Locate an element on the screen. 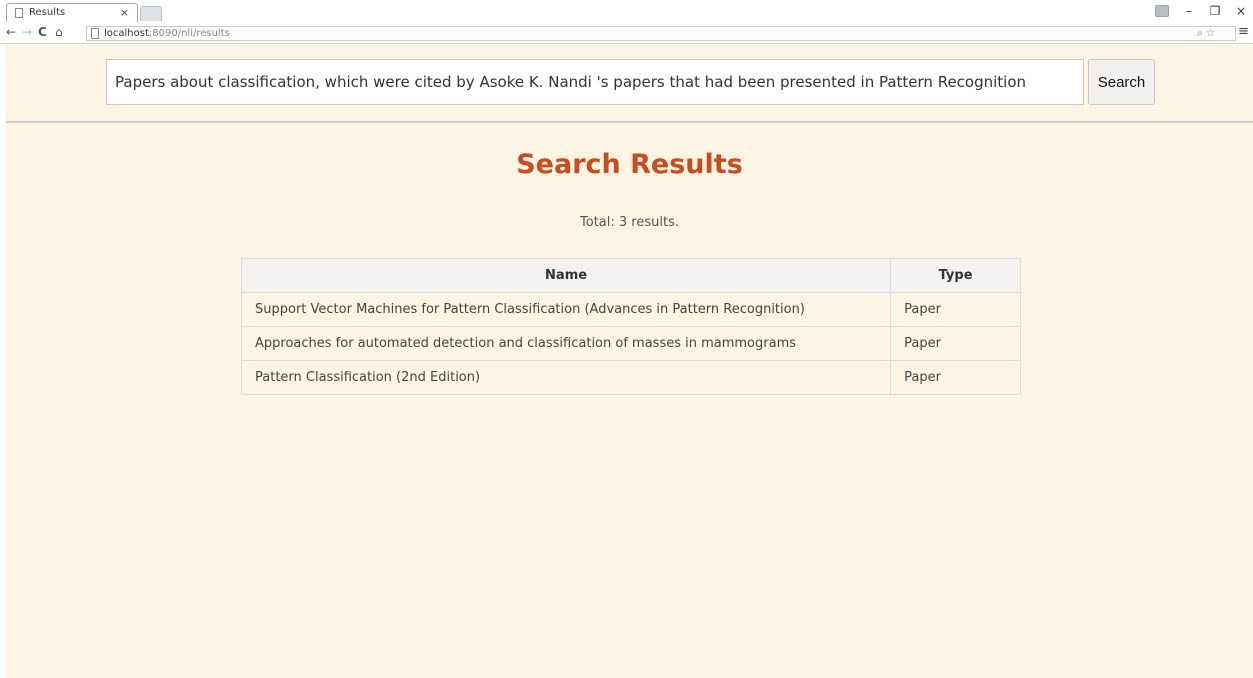  minimize-icon: – is located at coordinates (1189, 11).